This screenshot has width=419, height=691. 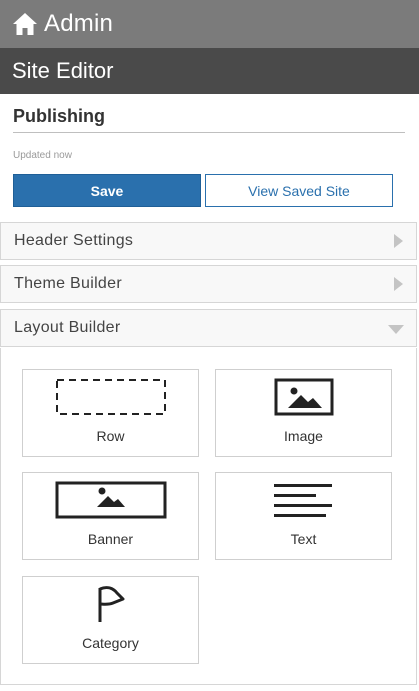 I want to click on block-category: Category, so click(x=110, y=620).